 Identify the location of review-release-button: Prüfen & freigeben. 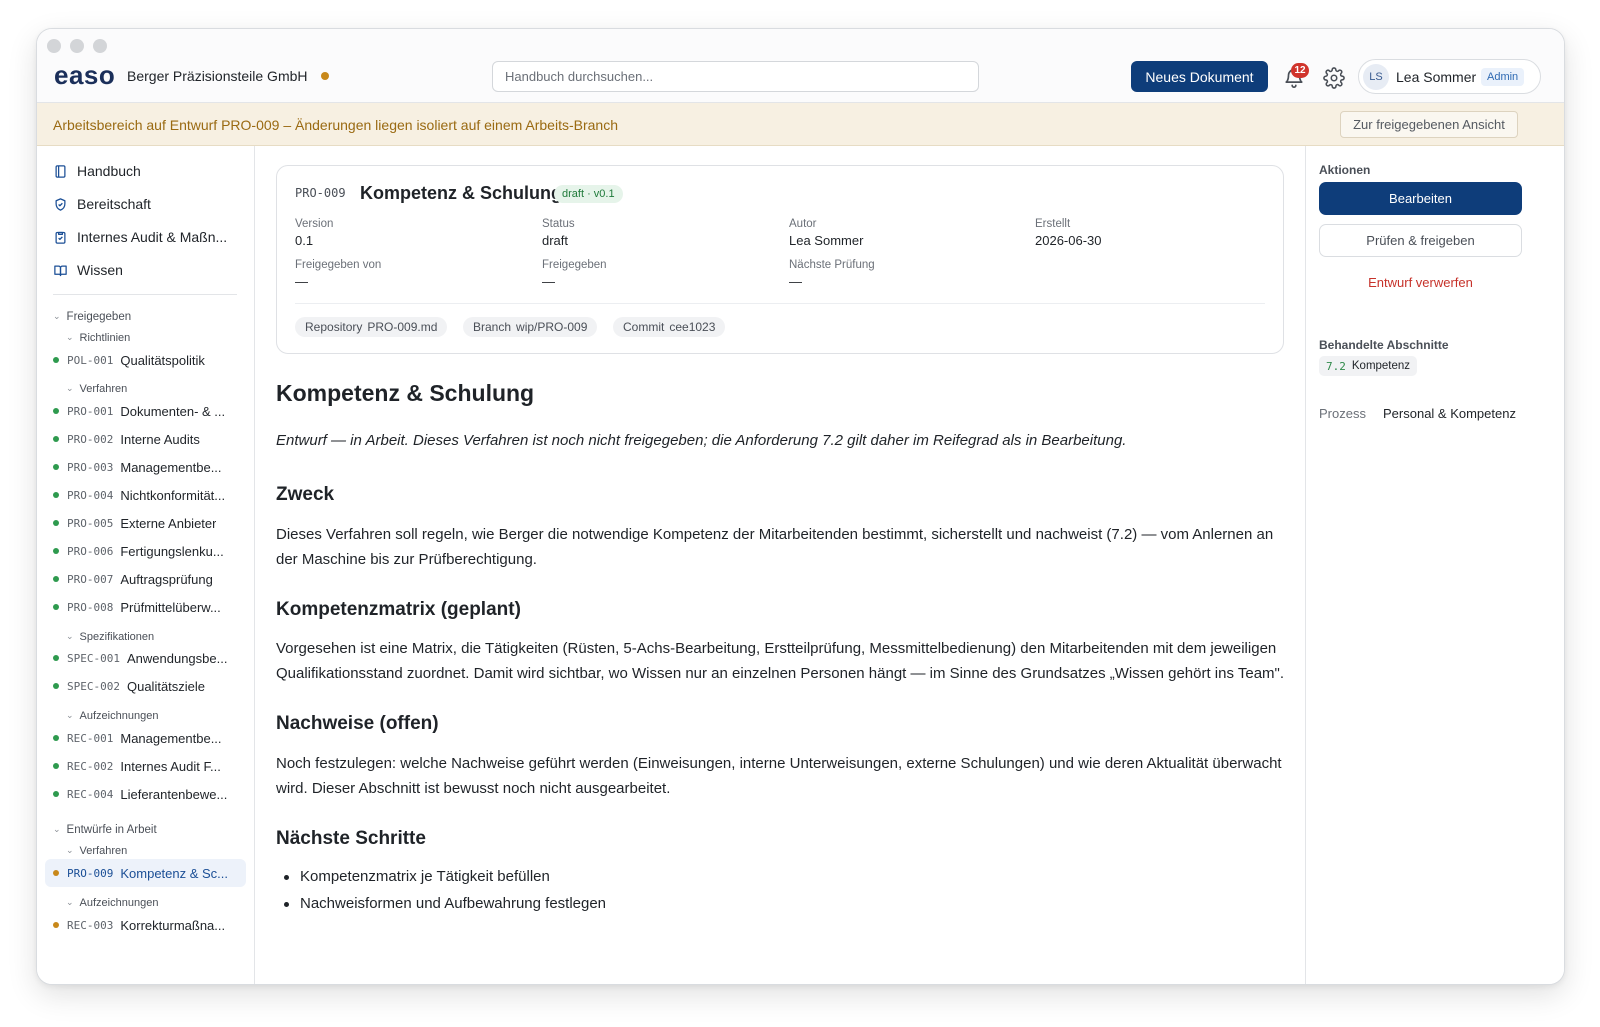
(1420, 240).